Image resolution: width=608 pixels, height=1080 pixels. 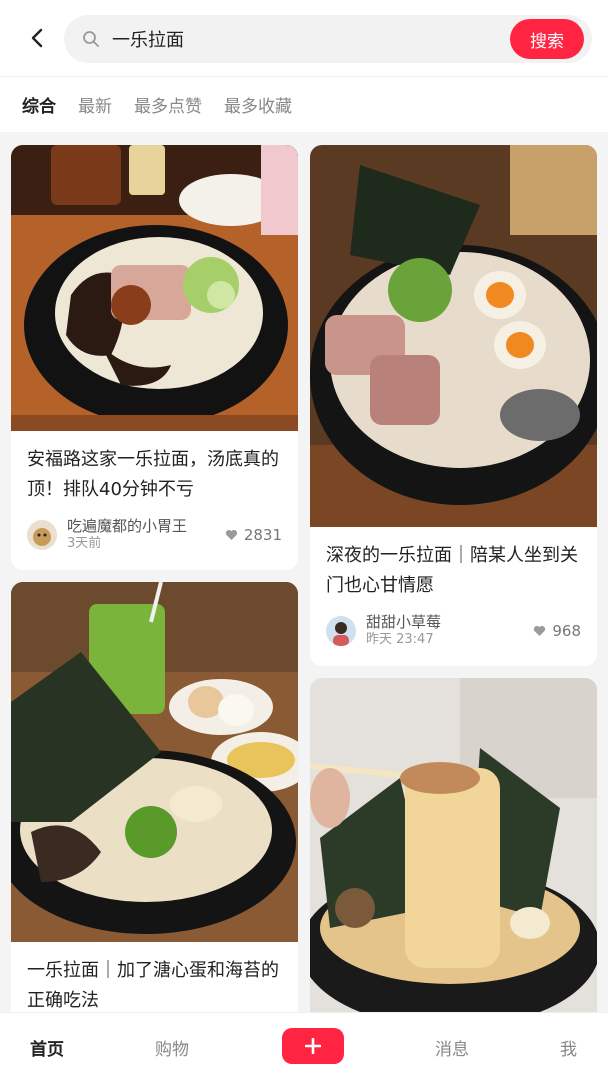 What do you see at coordinates (547, 39) in the screenshot?
I see `search-button: 搜索` at bounding box center [547, 39].